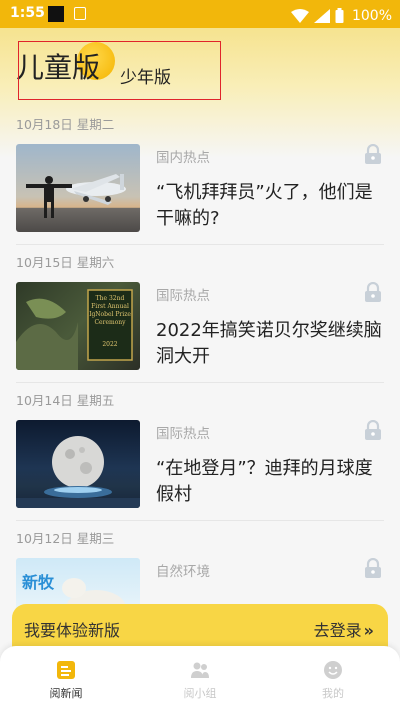  I want to click on signal-icon, so click(321, 15).